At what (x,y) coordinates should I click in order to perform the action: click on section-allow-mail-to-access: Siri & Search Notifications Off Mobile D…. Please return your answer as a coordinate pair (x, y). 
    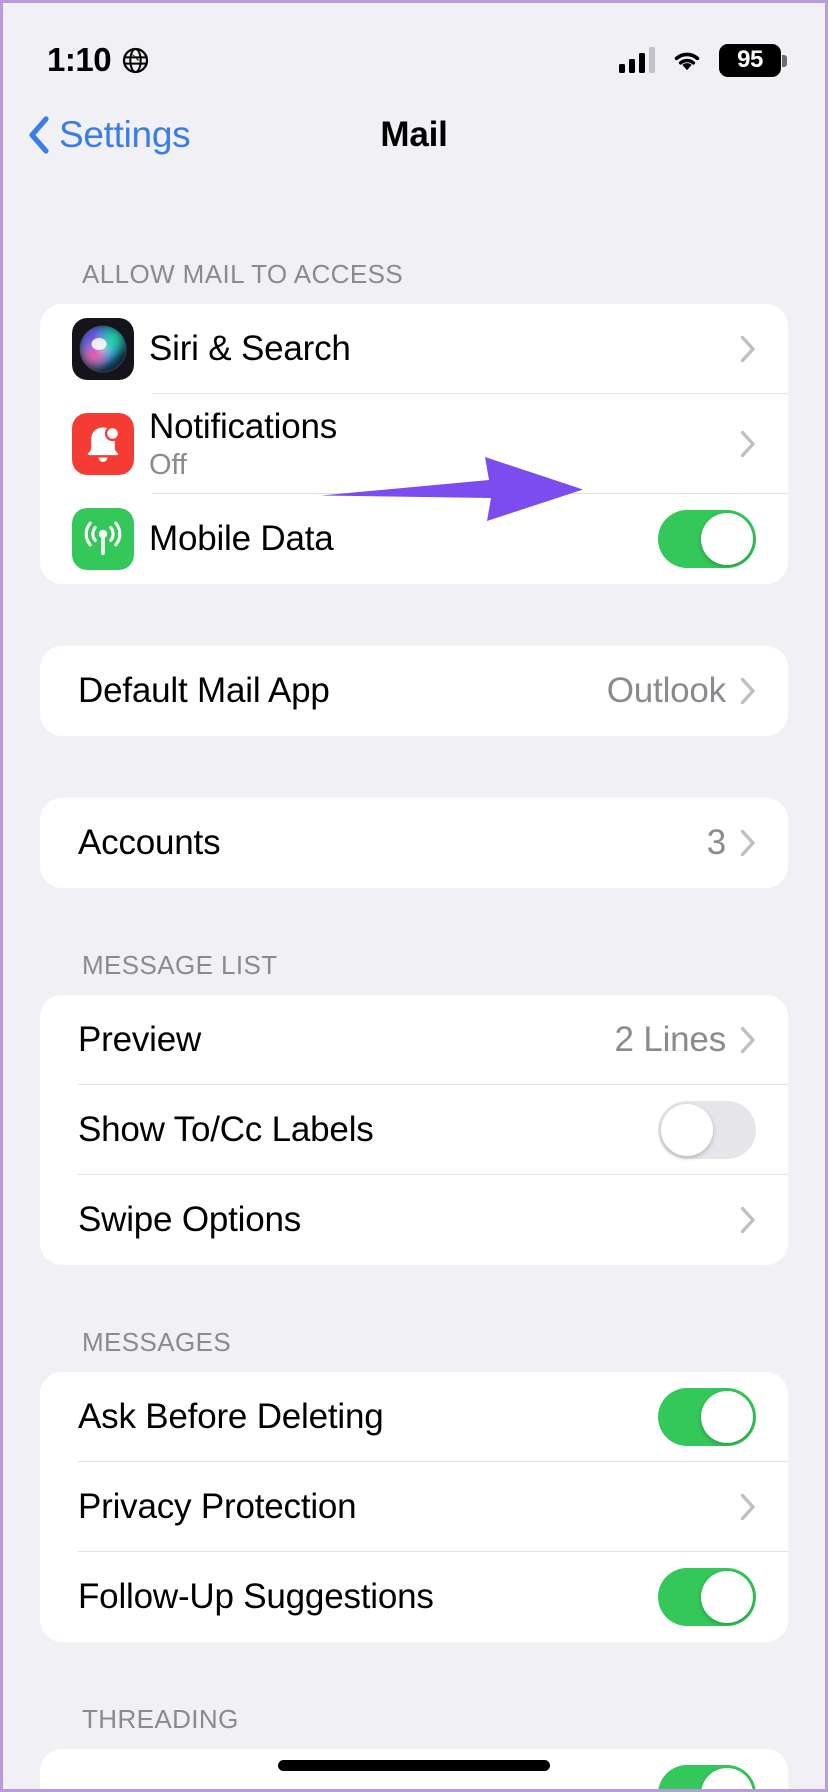
    Looking at the image, I should click on (414, 444).